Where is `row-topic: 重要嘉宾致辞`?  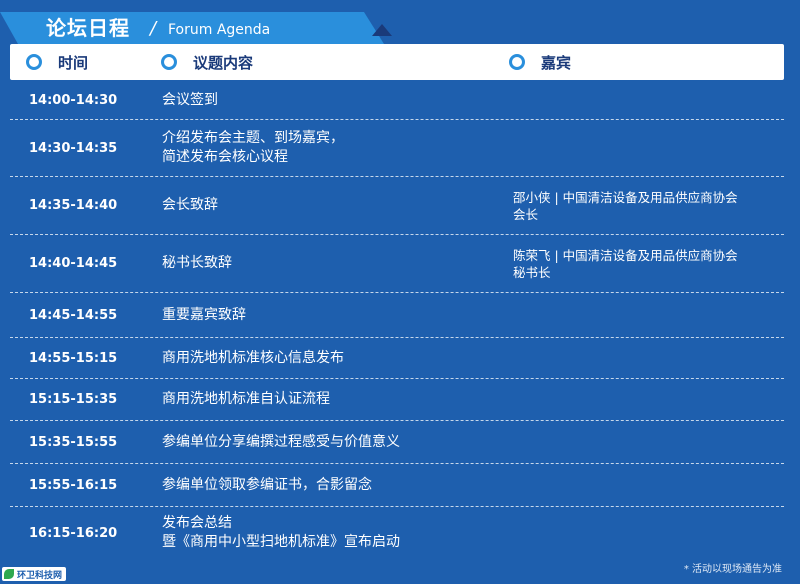
row-topic: 重要嘉宾致辞 is located at coordinates (204, 315).